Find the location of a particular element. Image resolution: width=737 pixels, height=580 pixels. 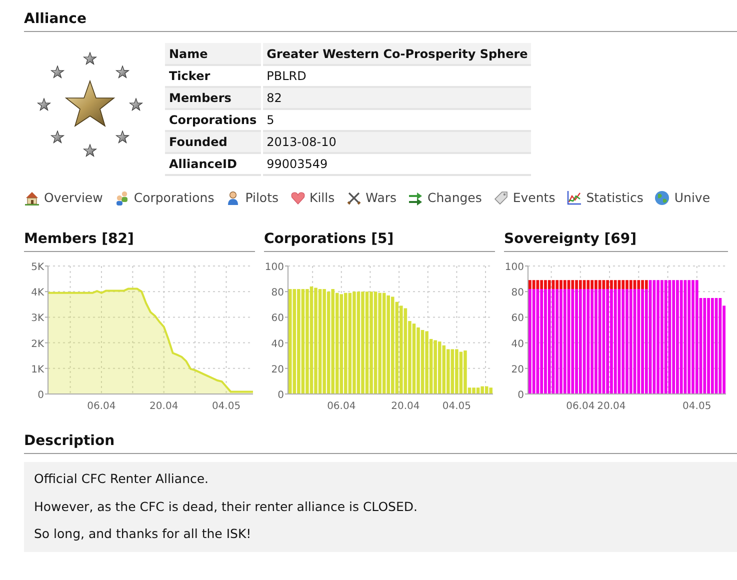

nav-link: Unive is located at coordinates (692, 198).